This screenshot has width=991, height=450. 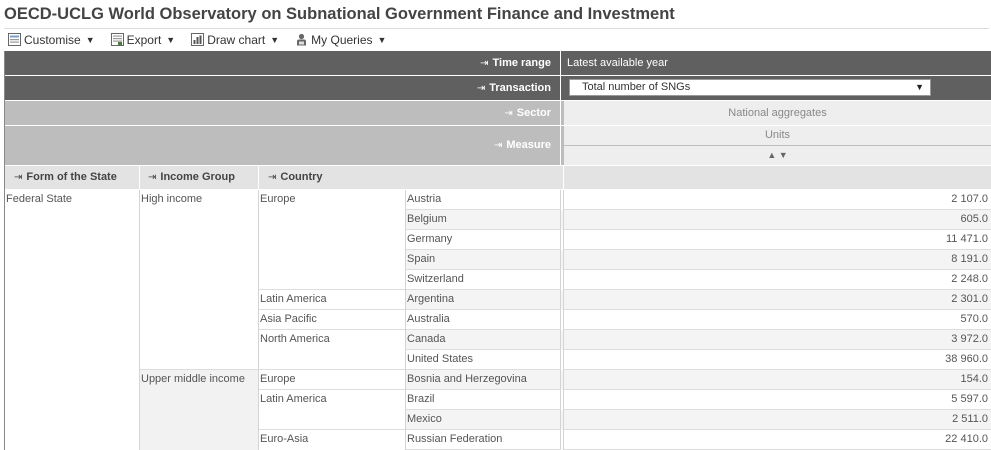 I want to click on transaction-selected-value: Total number of SNGs, so click(x=636, y=87).